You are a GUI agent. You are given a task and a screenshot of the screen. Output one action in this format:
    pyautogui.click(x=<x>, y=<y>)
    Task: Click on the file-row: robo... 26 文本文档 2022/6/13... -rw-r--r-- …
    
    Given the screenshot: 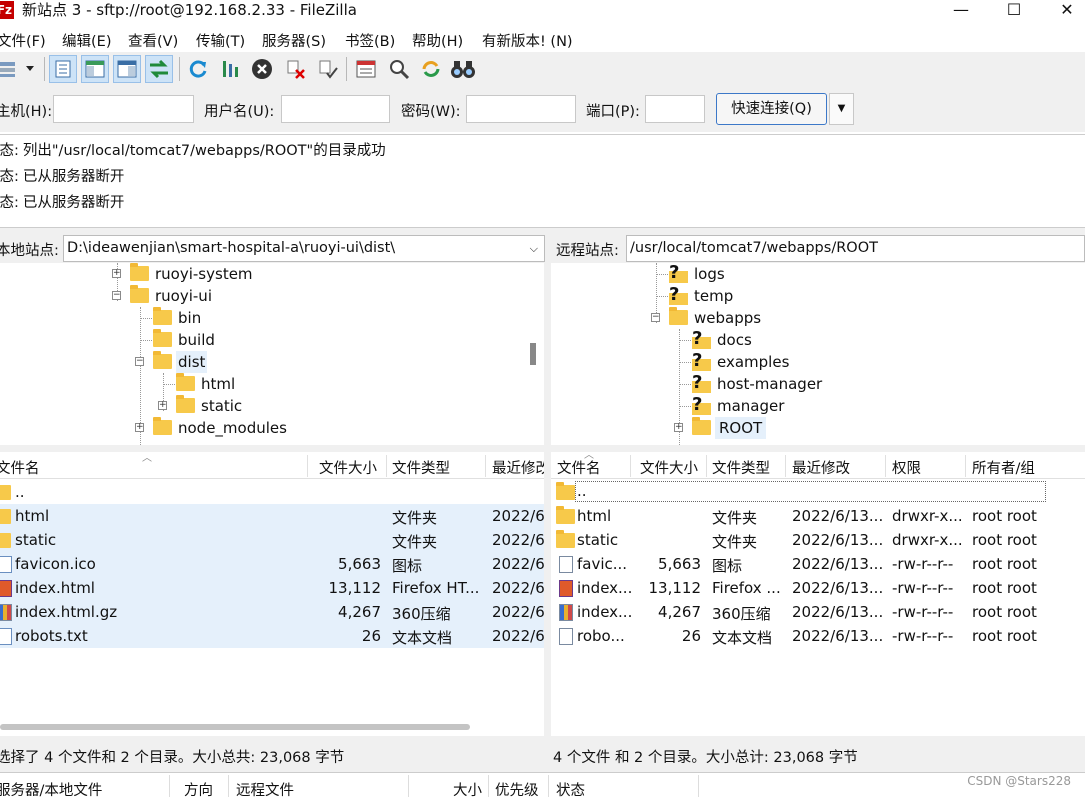 What is the action you would take?
    pyautogui.click(x=818, y=636)
    